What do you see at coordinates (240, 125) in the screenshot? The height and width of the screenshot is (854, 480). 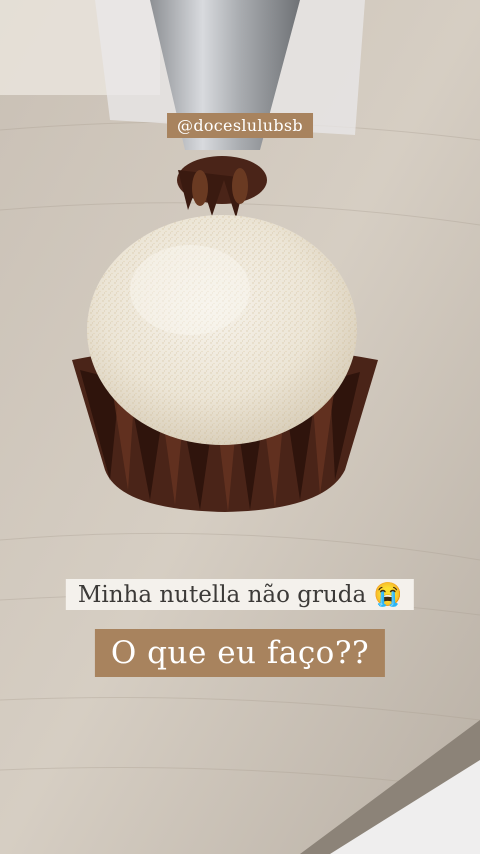 I see `username-caption: @doceslulubsb` at bounding box center [240, 125].